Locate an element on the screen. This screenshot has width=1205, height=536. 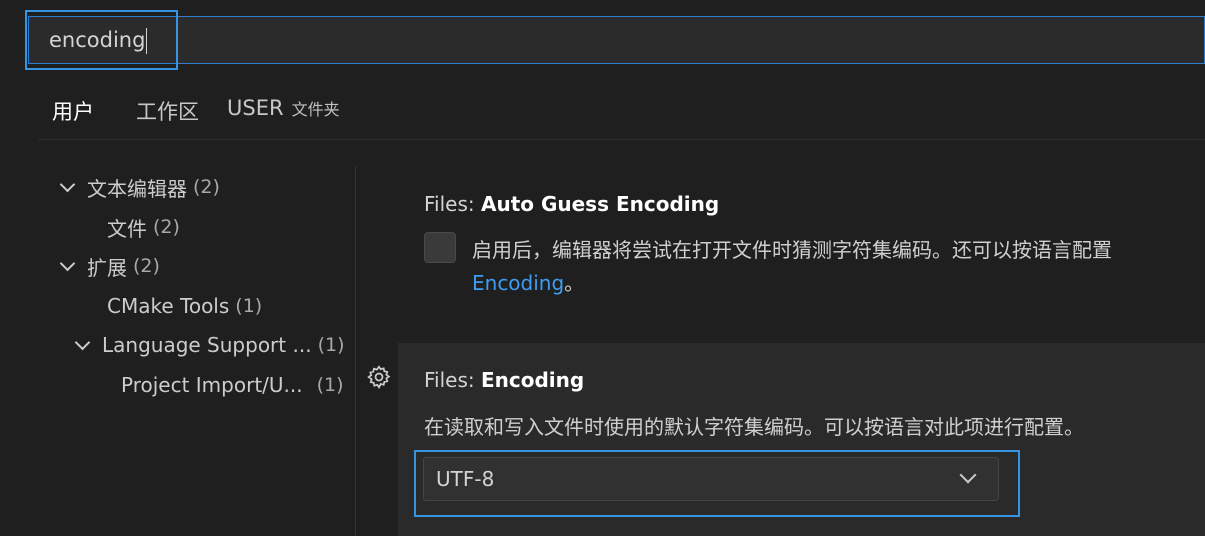
setting-description: 启用后，编辑器将尝试在打开文件时猜测字符集编码。还可以按语言配置 is located at coordinates (792, 250).